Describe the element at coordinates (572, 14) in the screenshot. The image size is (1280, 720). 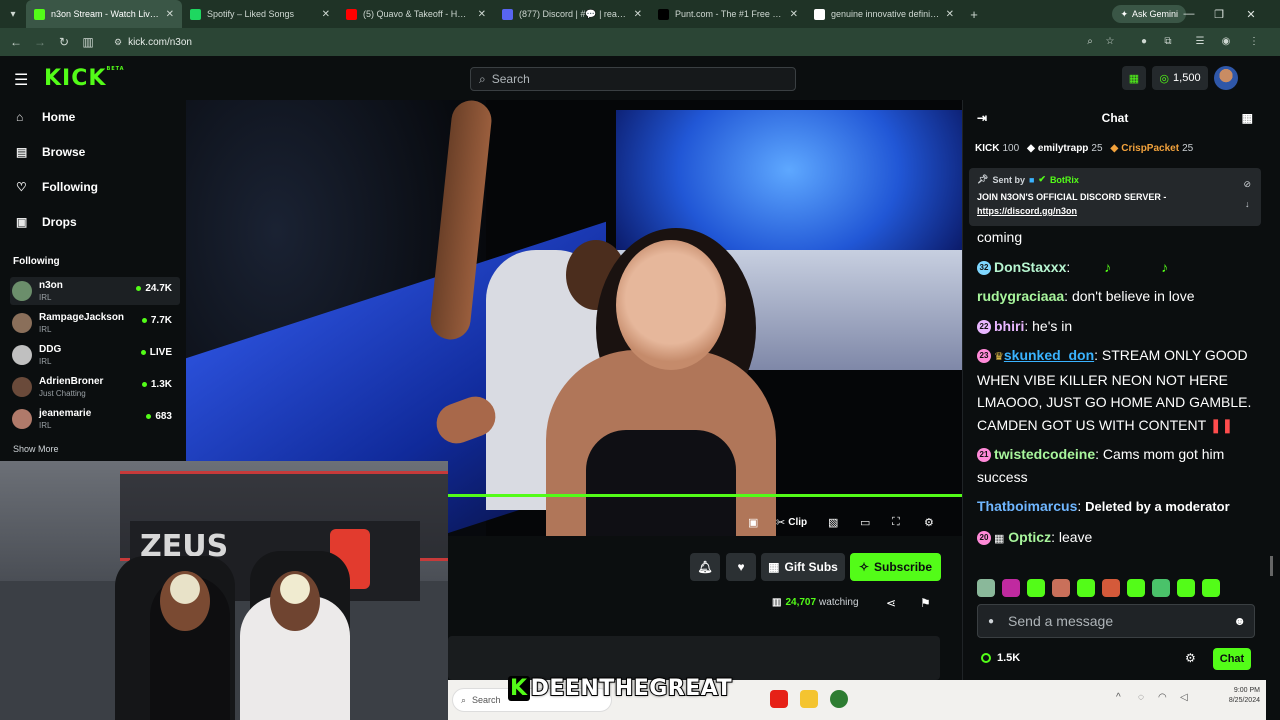
I see `browser-tab: (877) Discord | #💬 | reactions ✕` at that location.